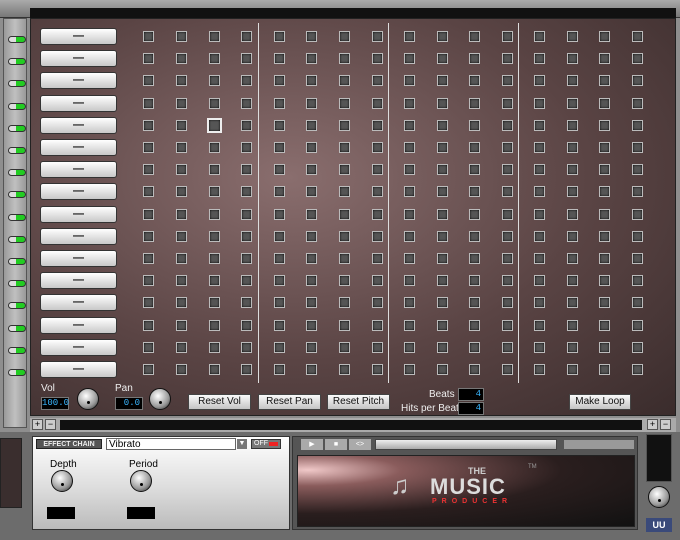  Describe the element at coordinates (69, 444) in the screenshot. I see `effect-chain-button: EFFECT CHAIN` at that location.